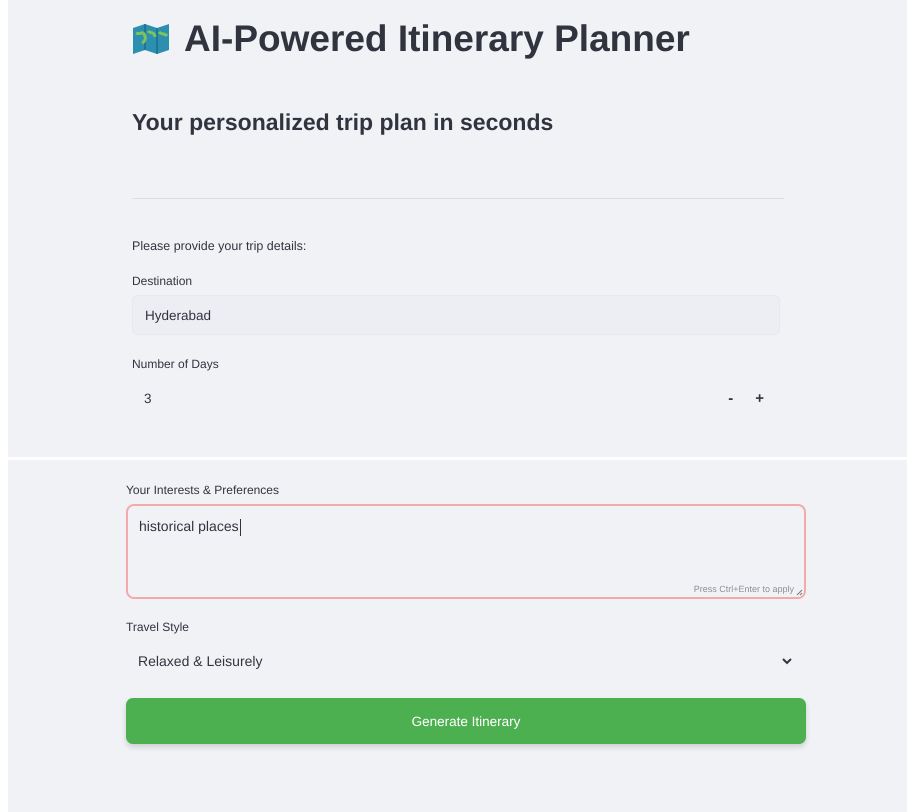 This screenshot has height=812, width=907. What do you see at coordinates (466, 661) in the screenshot?
I see `travel-style-dropdown: Relaxed & Leisurely` at bounding box center [466, 661].